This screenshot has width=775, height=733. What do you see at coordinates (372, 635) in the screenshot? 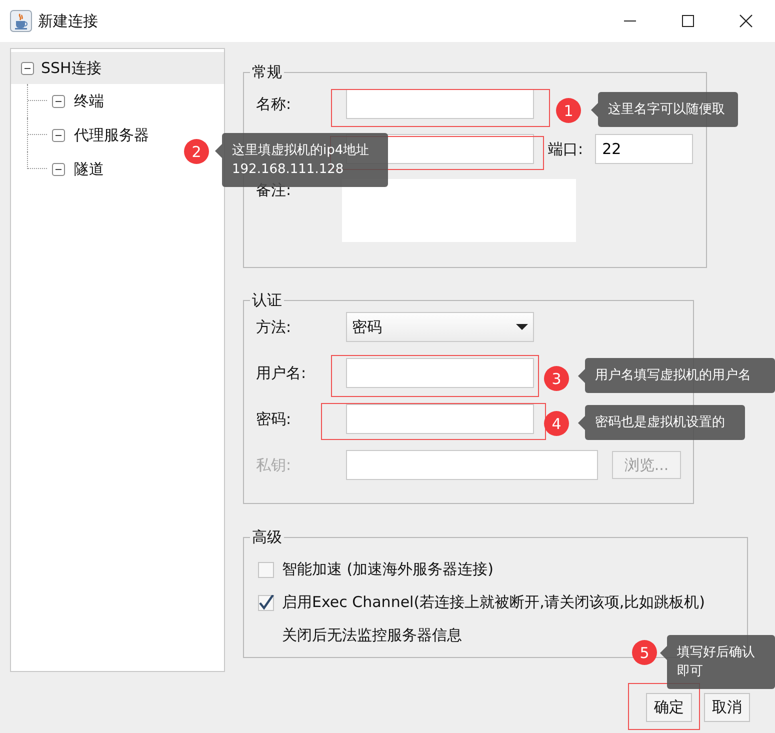
I see `option-note: 关闭后无法监控服务器信息` at bounding box center [372, 635].